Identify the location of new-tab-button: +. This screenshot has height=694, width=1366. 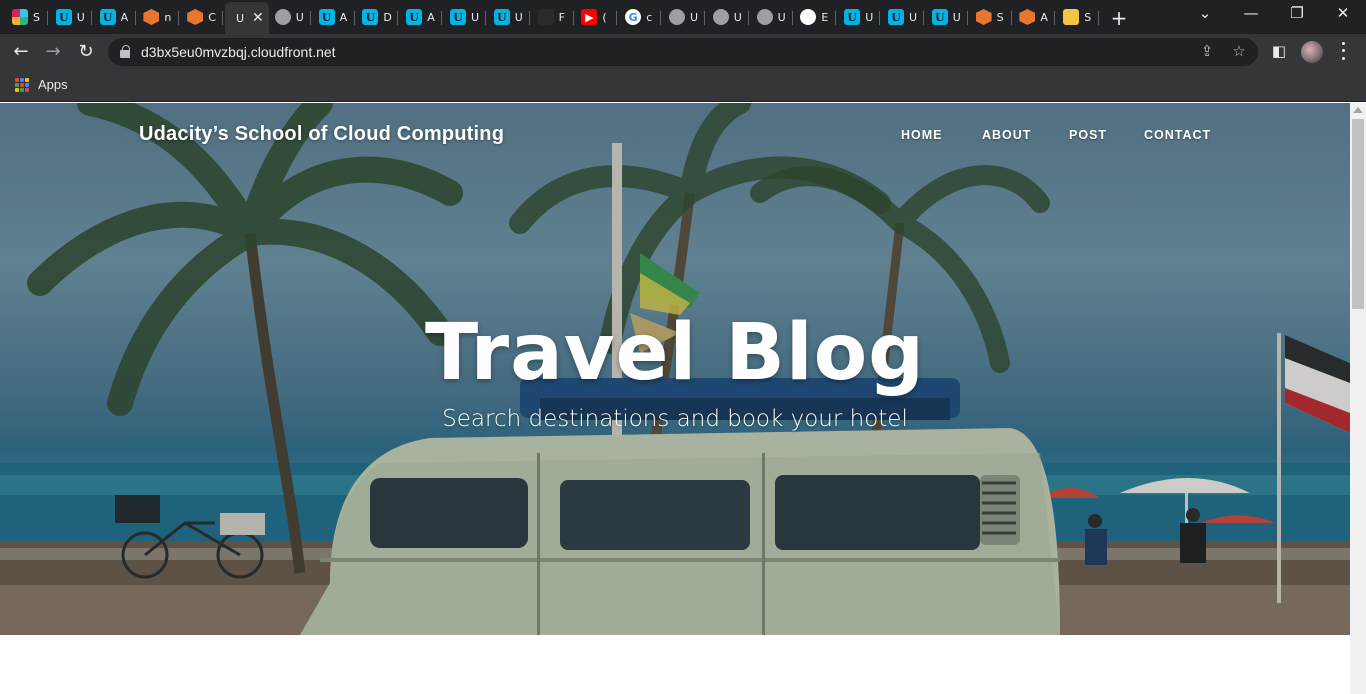
(1119, 18).